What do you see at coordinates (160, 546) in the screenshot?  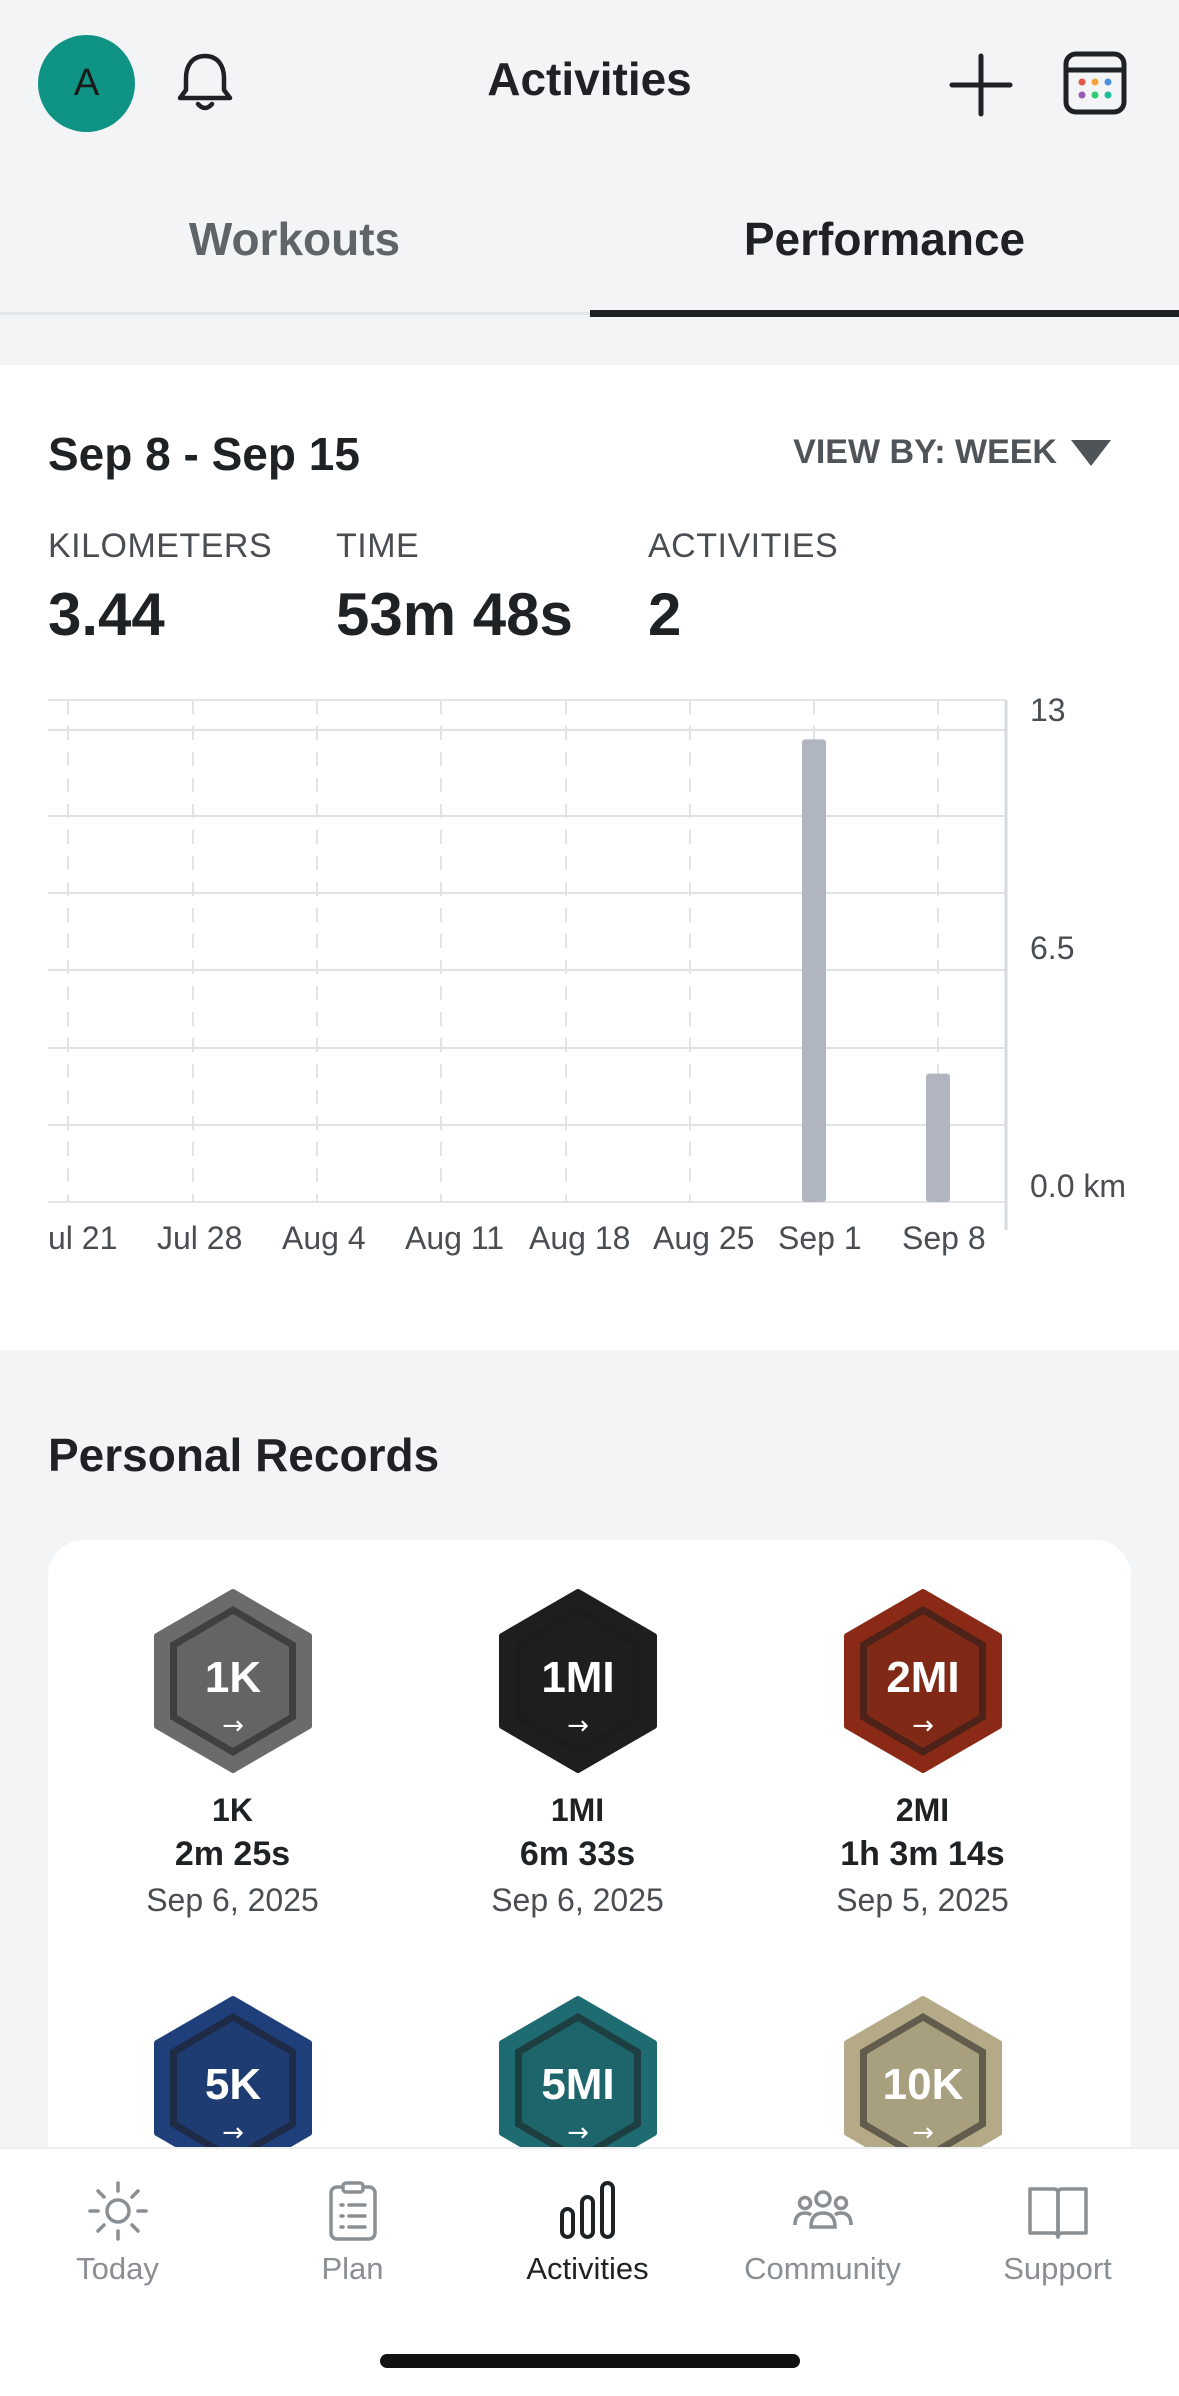 I see `stat-label: KILOMETERS` at bounding box center [160, 546].